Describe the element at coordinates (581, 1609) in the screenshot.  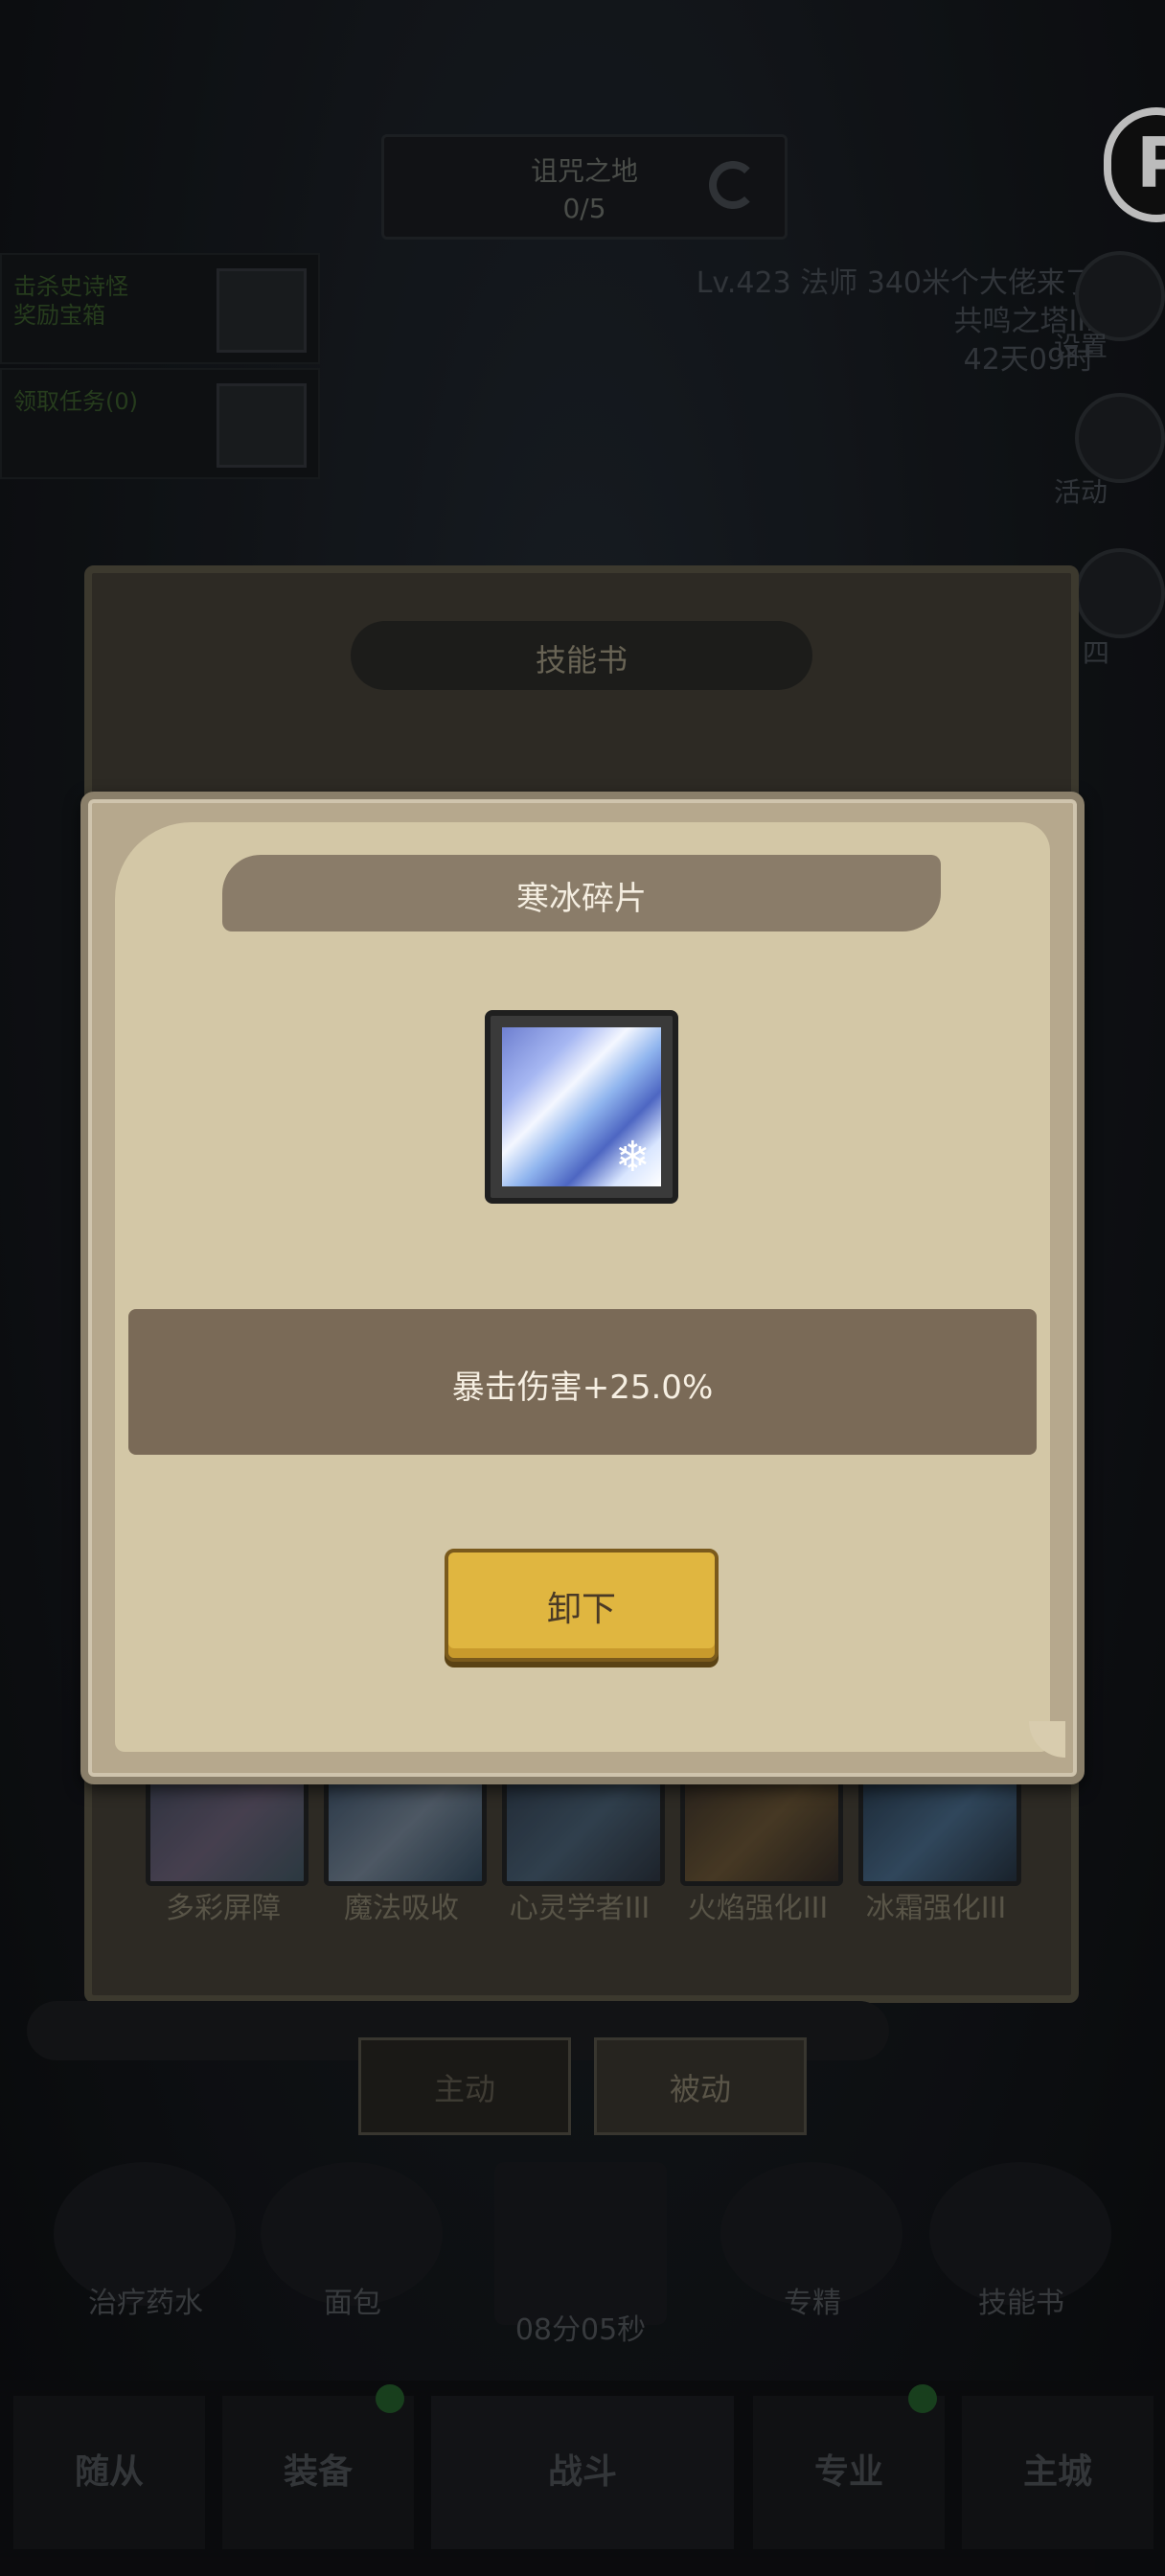
I see `unequip-button-label: 卸下` at that location.